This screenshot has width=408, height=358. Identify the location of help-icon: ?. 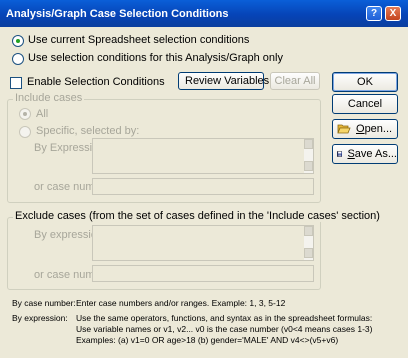
(374, 13).